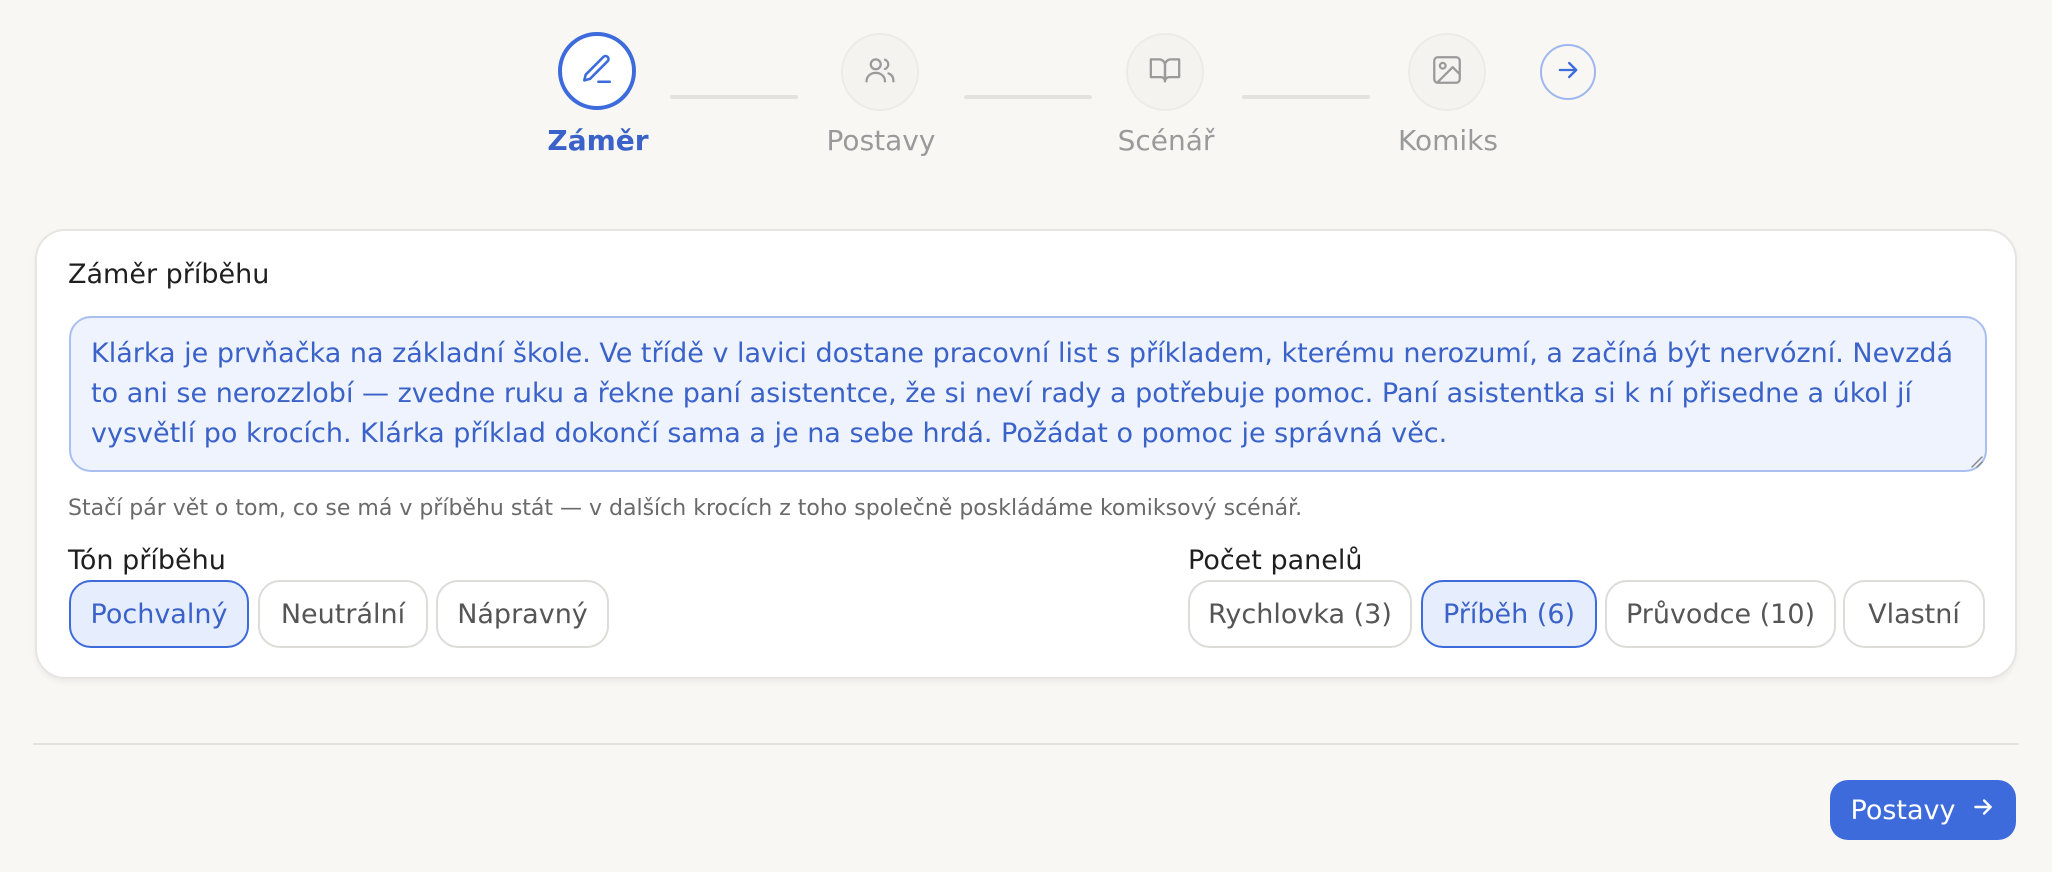 The image size is (2052, 872). Describe the element at coordinates (1448, 140) in the screenshot. I see `step-label-komiks: Komiks` at that location.